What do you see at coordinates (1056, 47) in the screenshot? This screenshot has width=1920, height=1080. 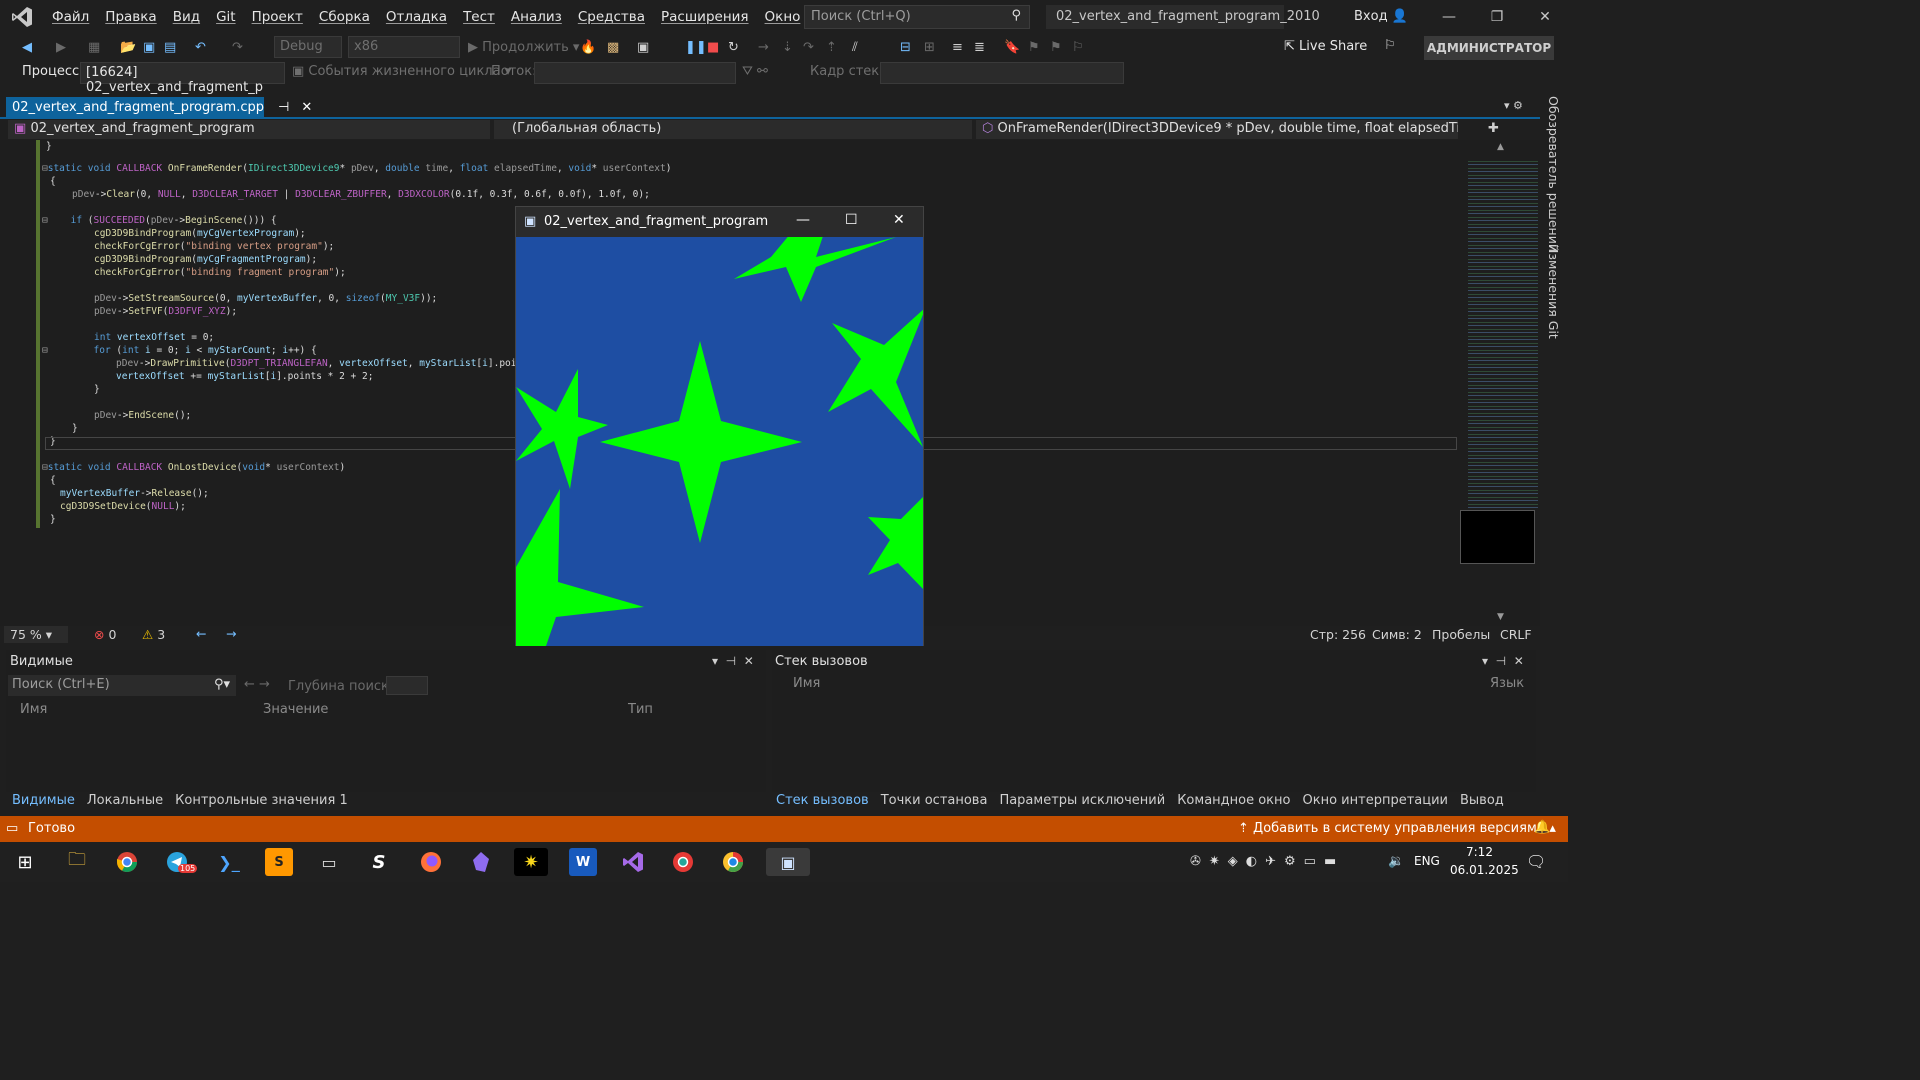 I see `next-bookmark-icon: ⚑` at bounding box center [1056, 47].